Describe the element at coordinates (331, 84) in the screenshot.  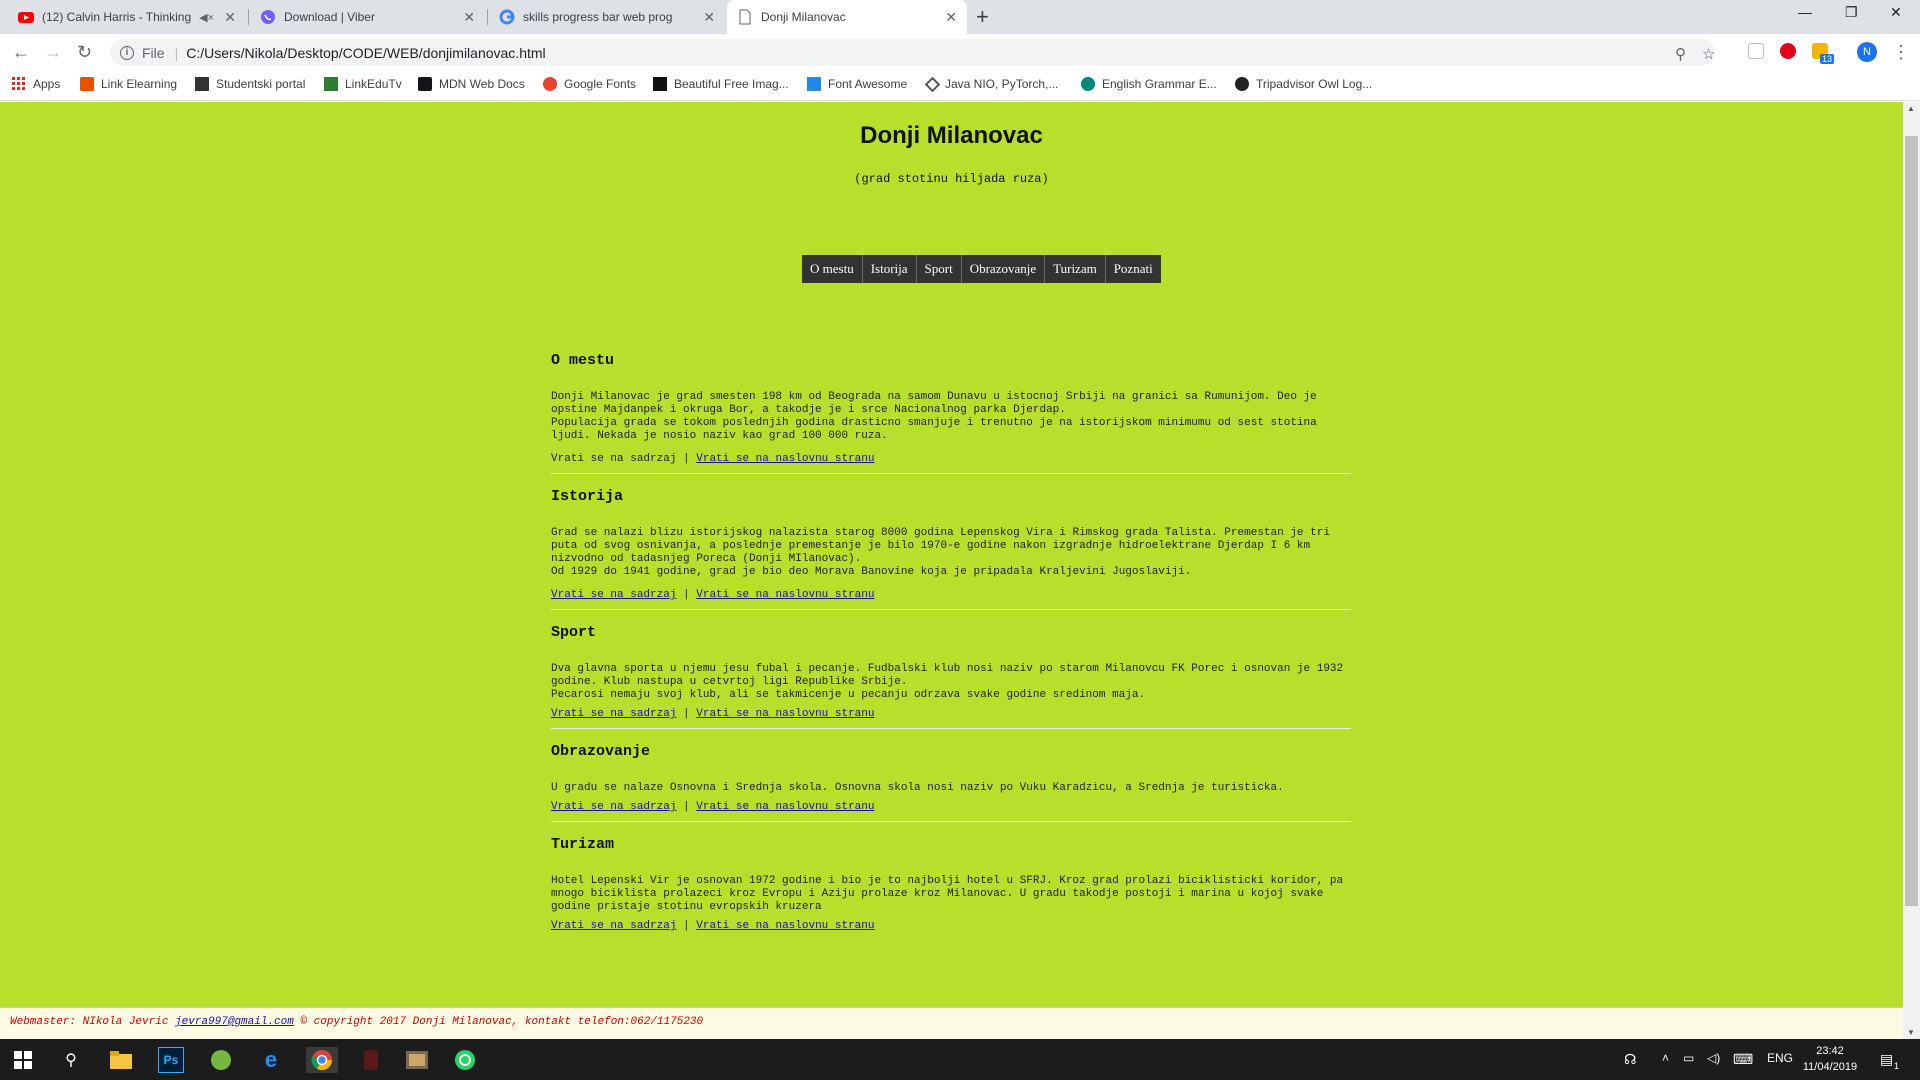
I see `linkedutv-icon` at that location.